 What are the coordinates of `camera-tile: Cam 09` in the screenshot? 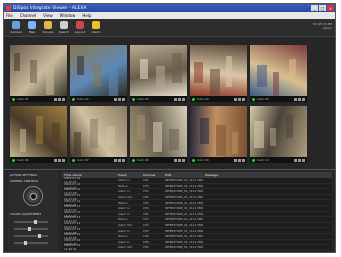 It's located at (218, 134).